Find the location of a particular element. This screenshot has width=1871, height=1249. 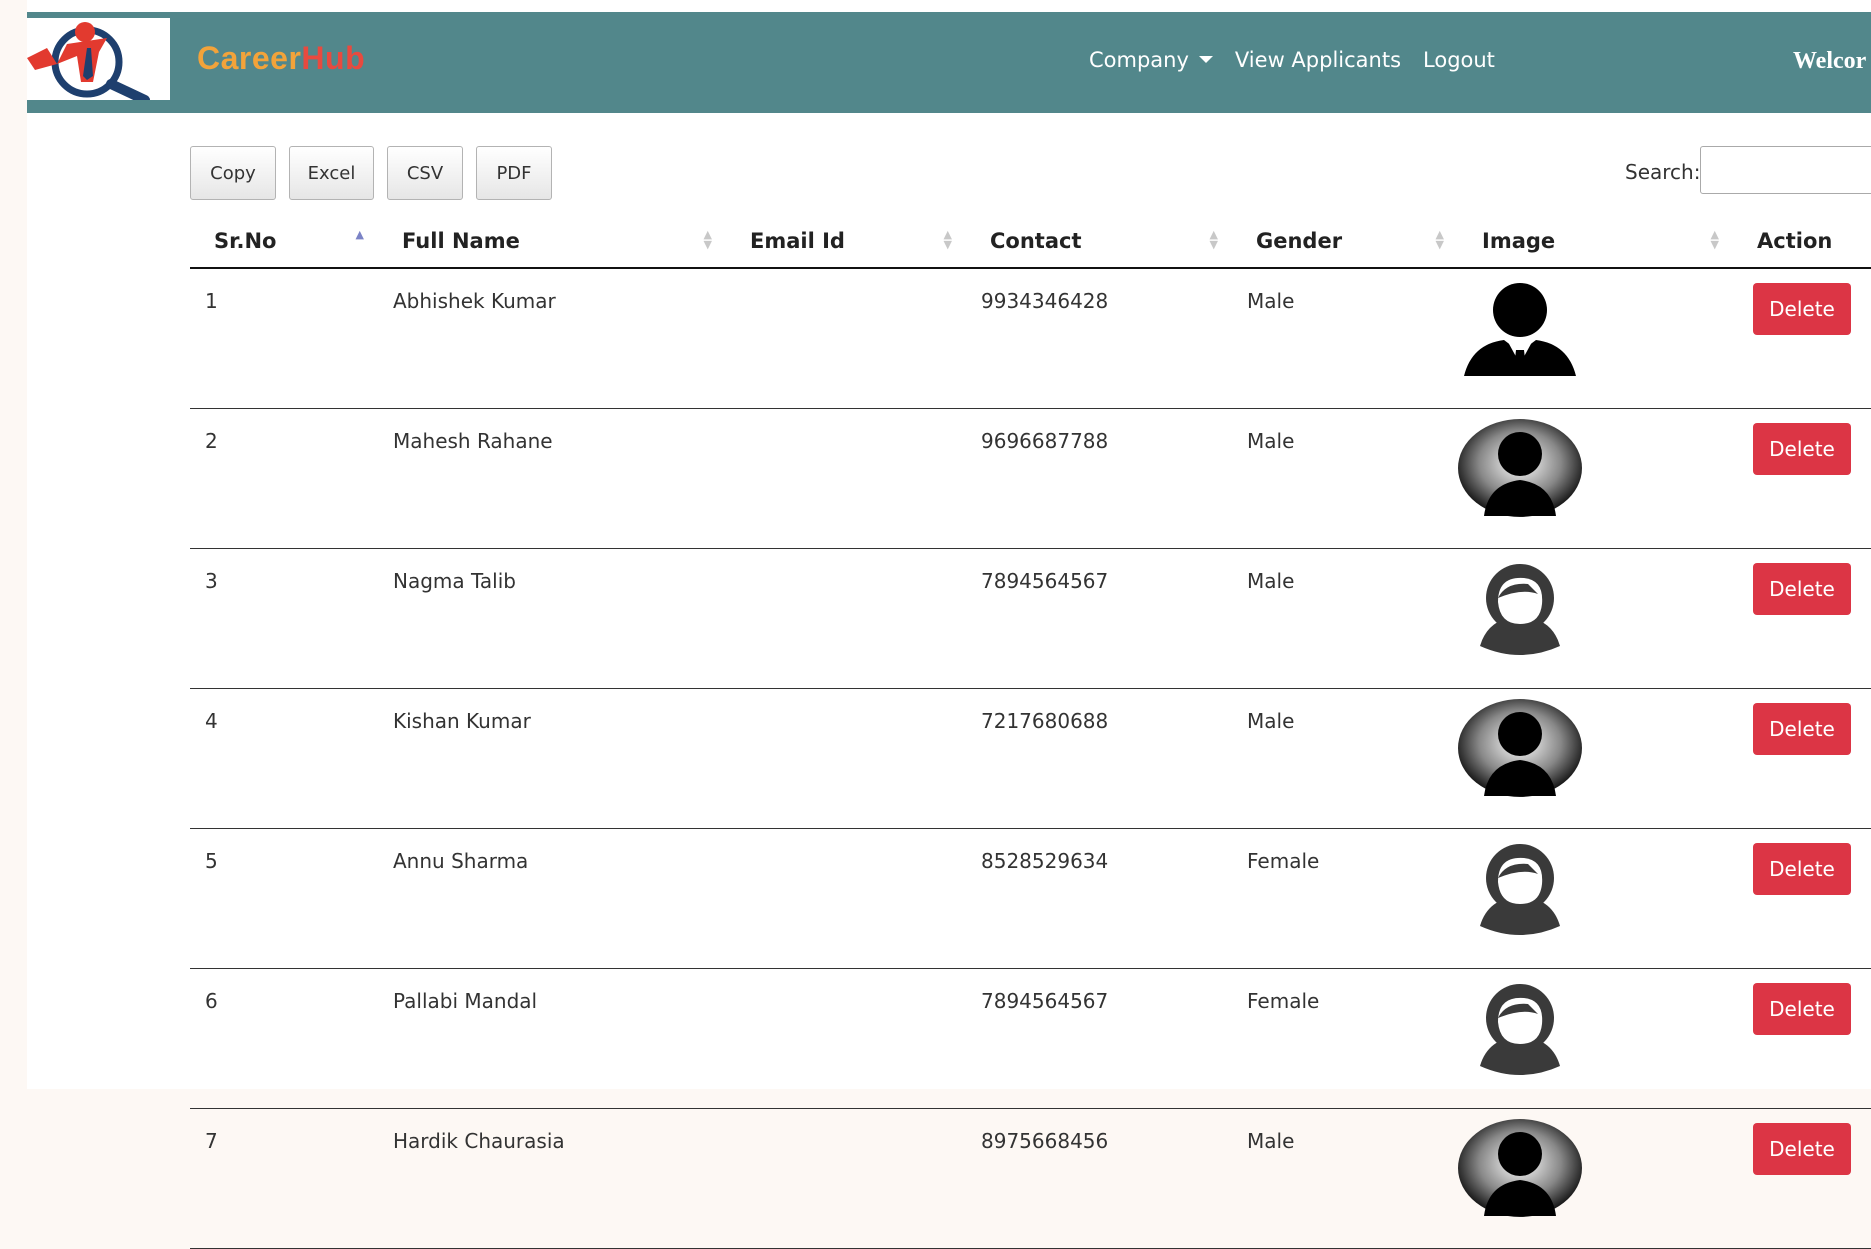

header-full-name: Full Name ▲ ▼ is located at coordinates (552, 242).